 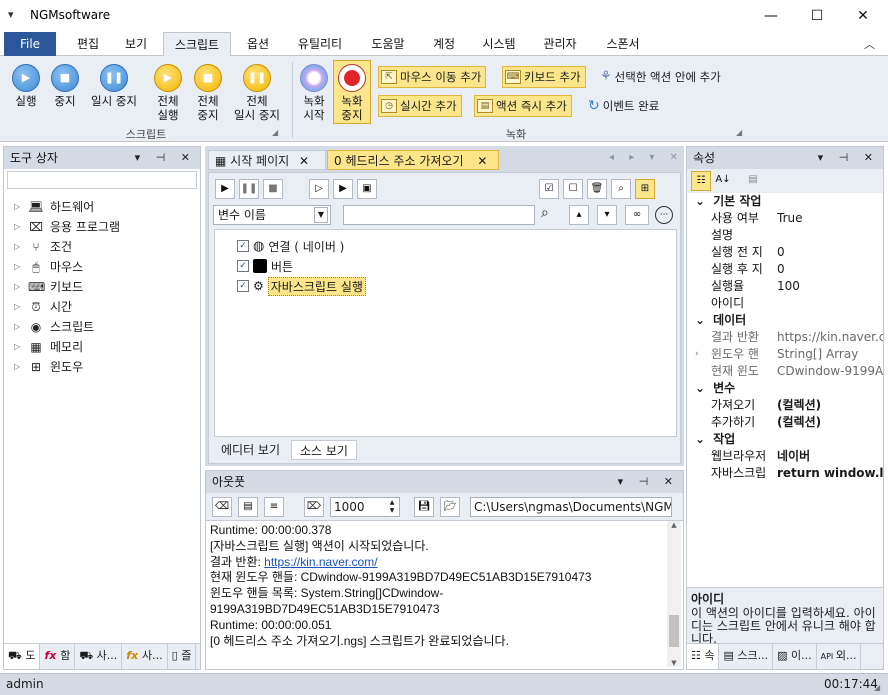 What do you see at coordinates (197, 44) in the screenshot?
I see `tab-script: 스크립트` at bounding box center [197, 44].